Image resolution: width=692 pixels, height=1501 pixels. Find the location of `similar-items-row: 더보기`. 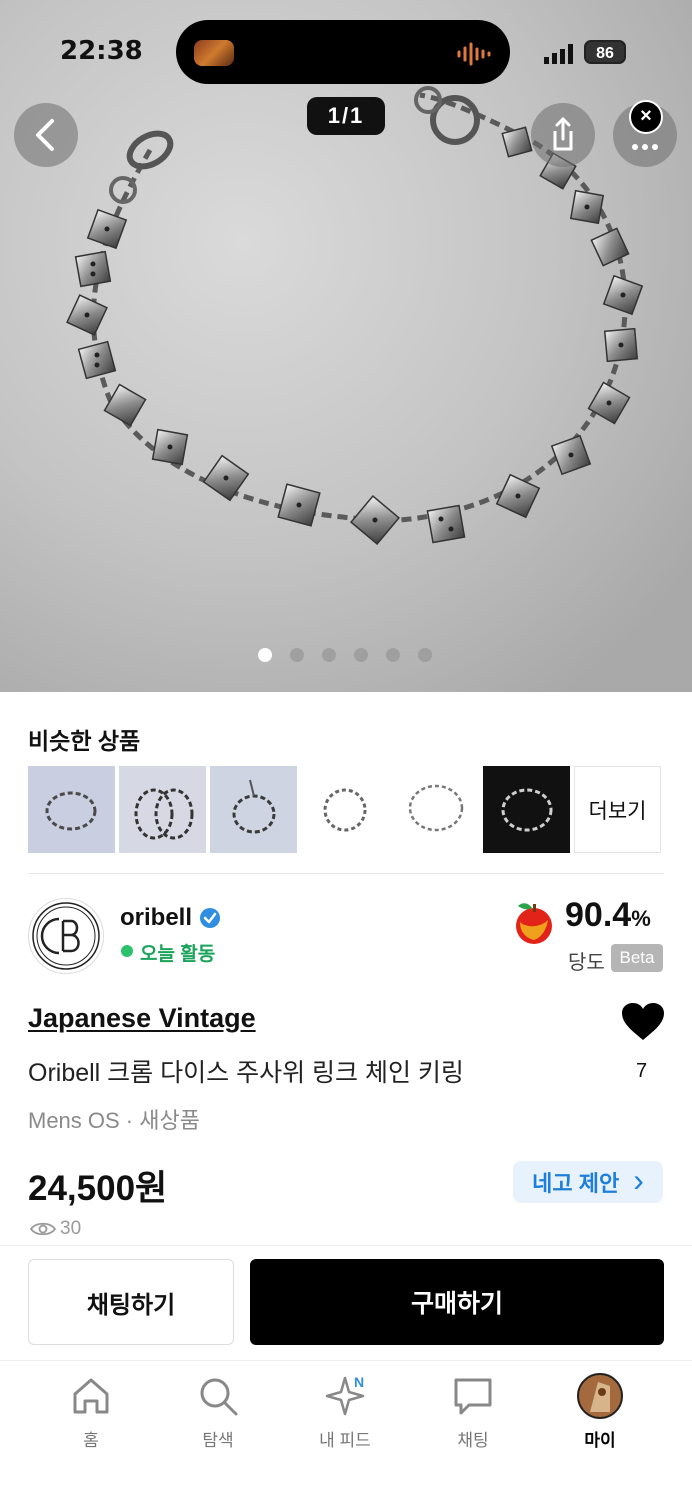

similar-items-row: 더보기 is located at coordinates (344, 809).